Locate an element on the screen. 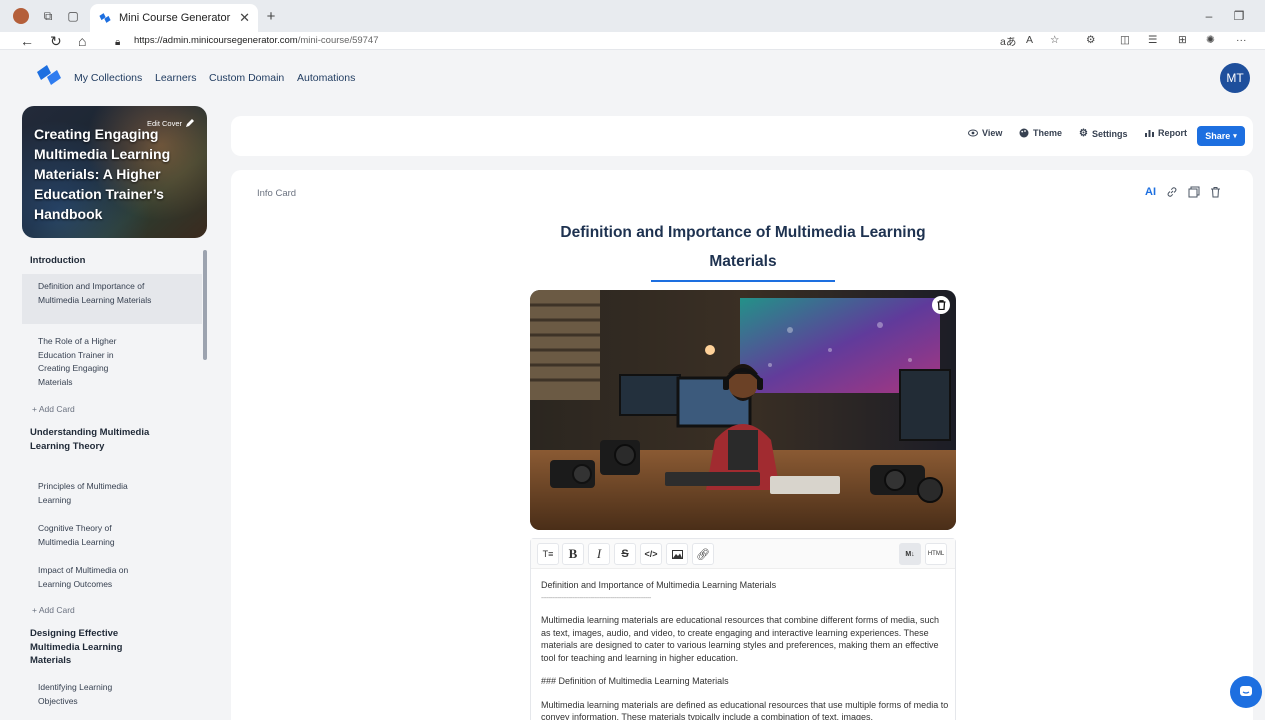 This screenshot has width=1265, height=720. card-image is located at coordinates (743, 410).